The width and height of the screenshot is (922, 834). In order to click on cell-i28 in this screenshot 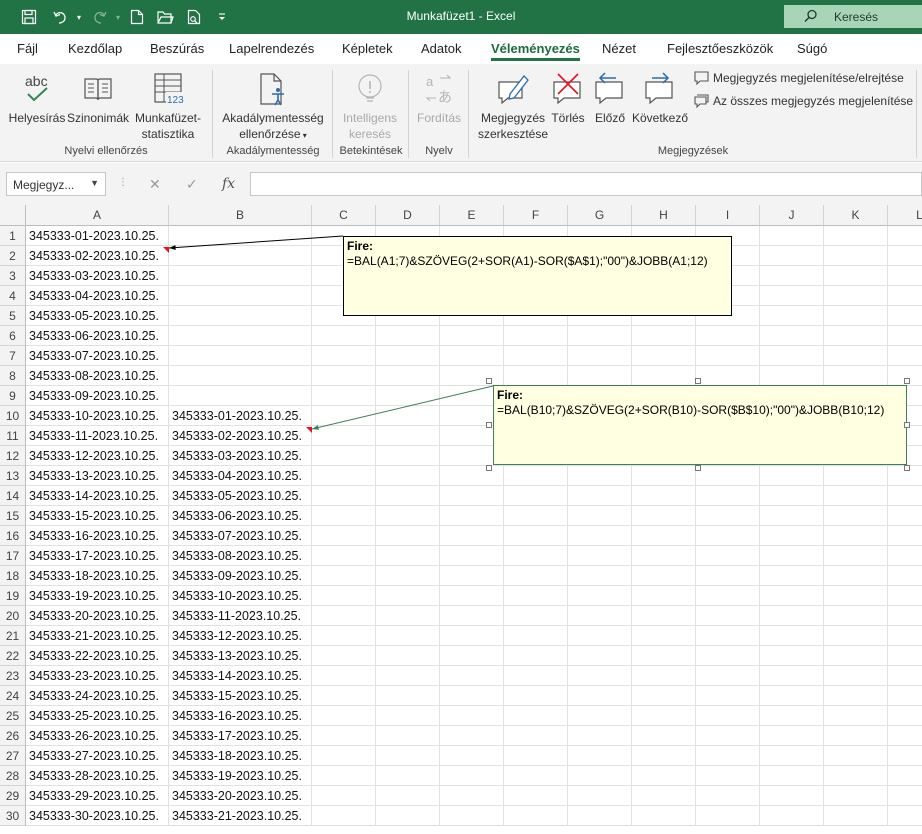, I will do `click(728, 776)`.